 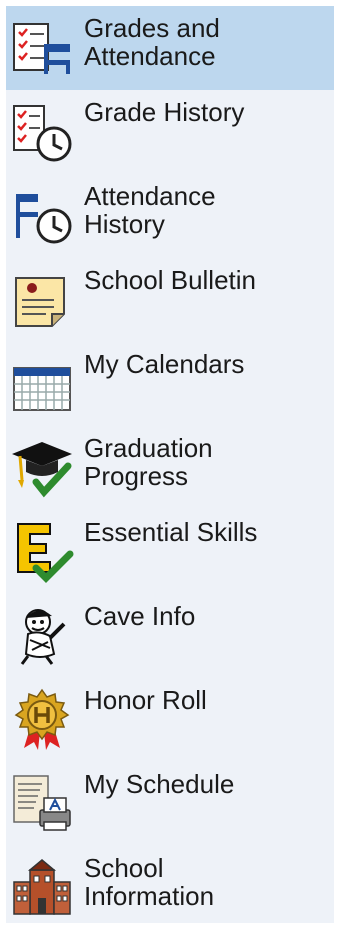 What do you see at coordinates (42, 132) in the screenshot?
I see `grade-history-icon` at bounding box center [42, 132].